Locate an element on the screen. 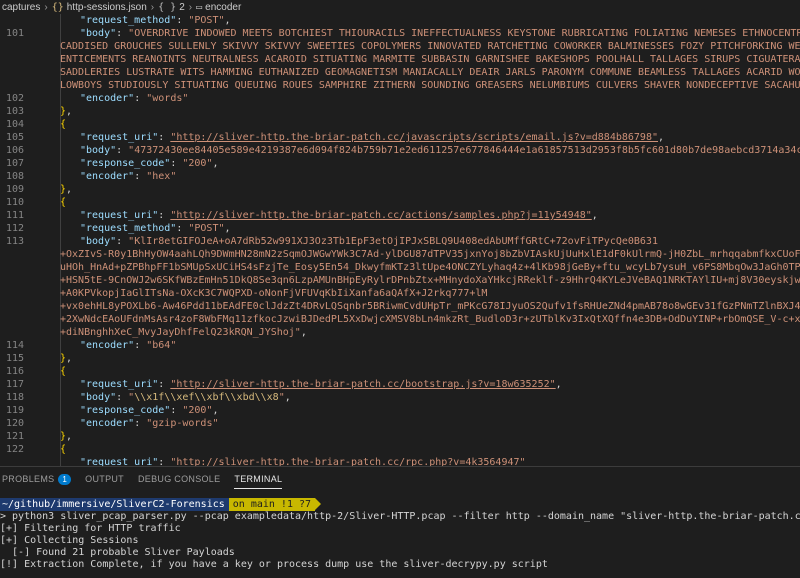 This screenshot has width=800, height=578. breadcrumb-root: captures is located at coordinates (21, 7).